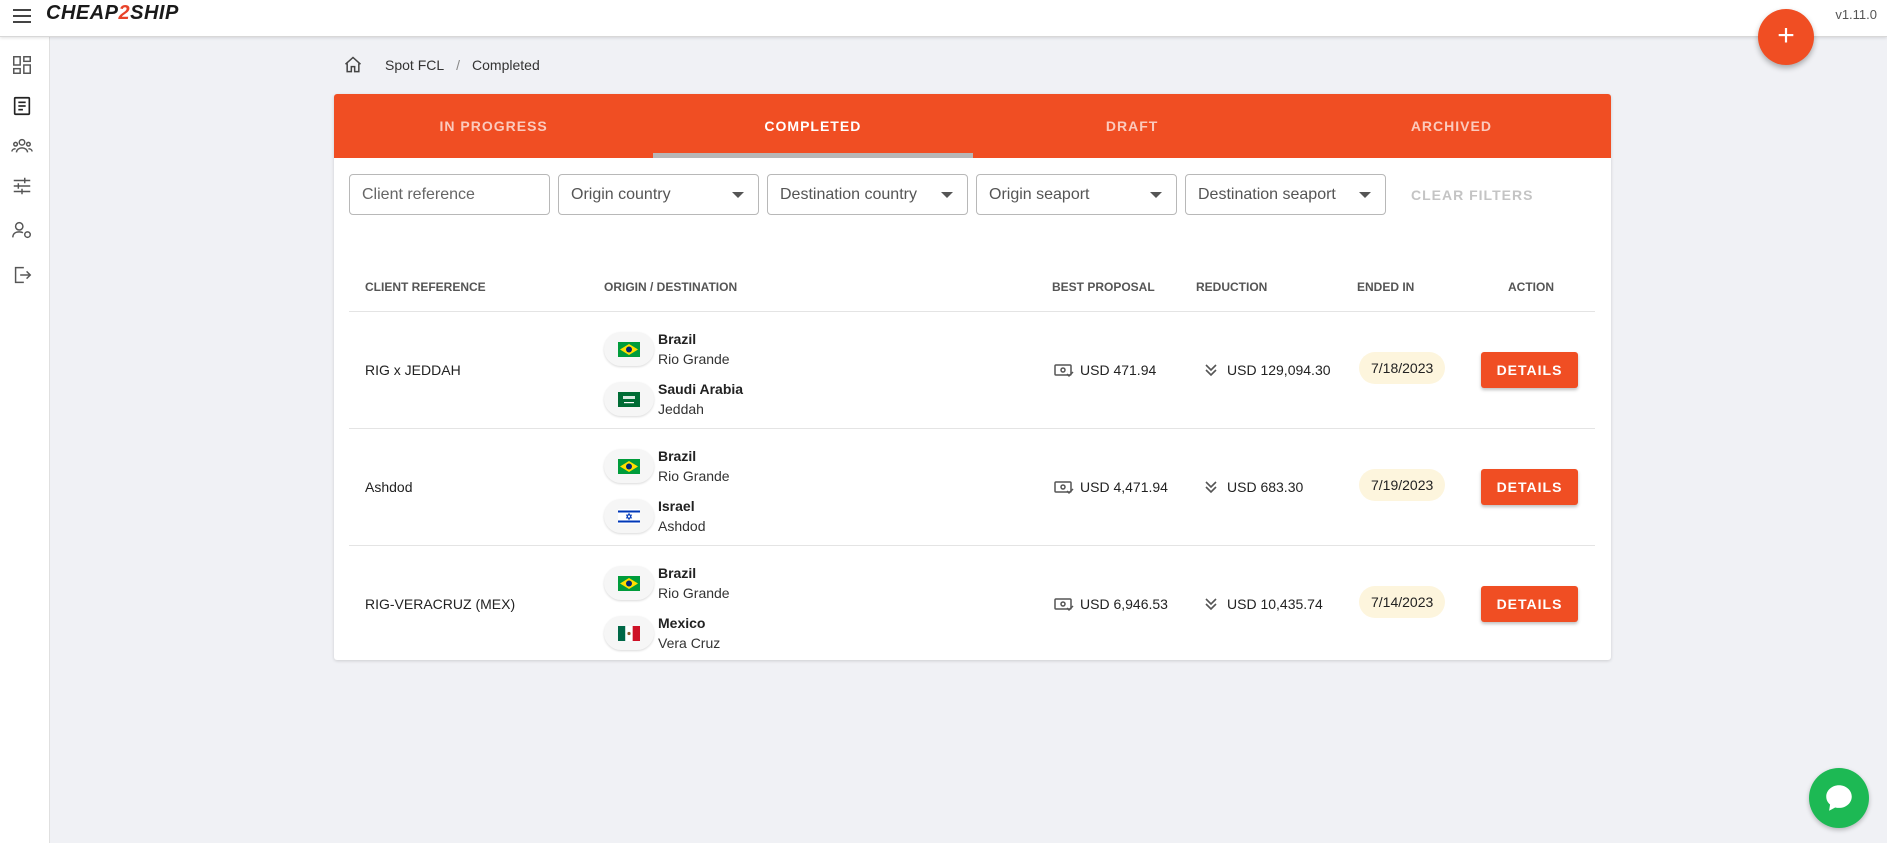 This screenshot has width=1887, height=843. What do you see at coordinates (22, 230) in the screenshot?
I see `user-settings-icon` at bounding box center [22, 230].